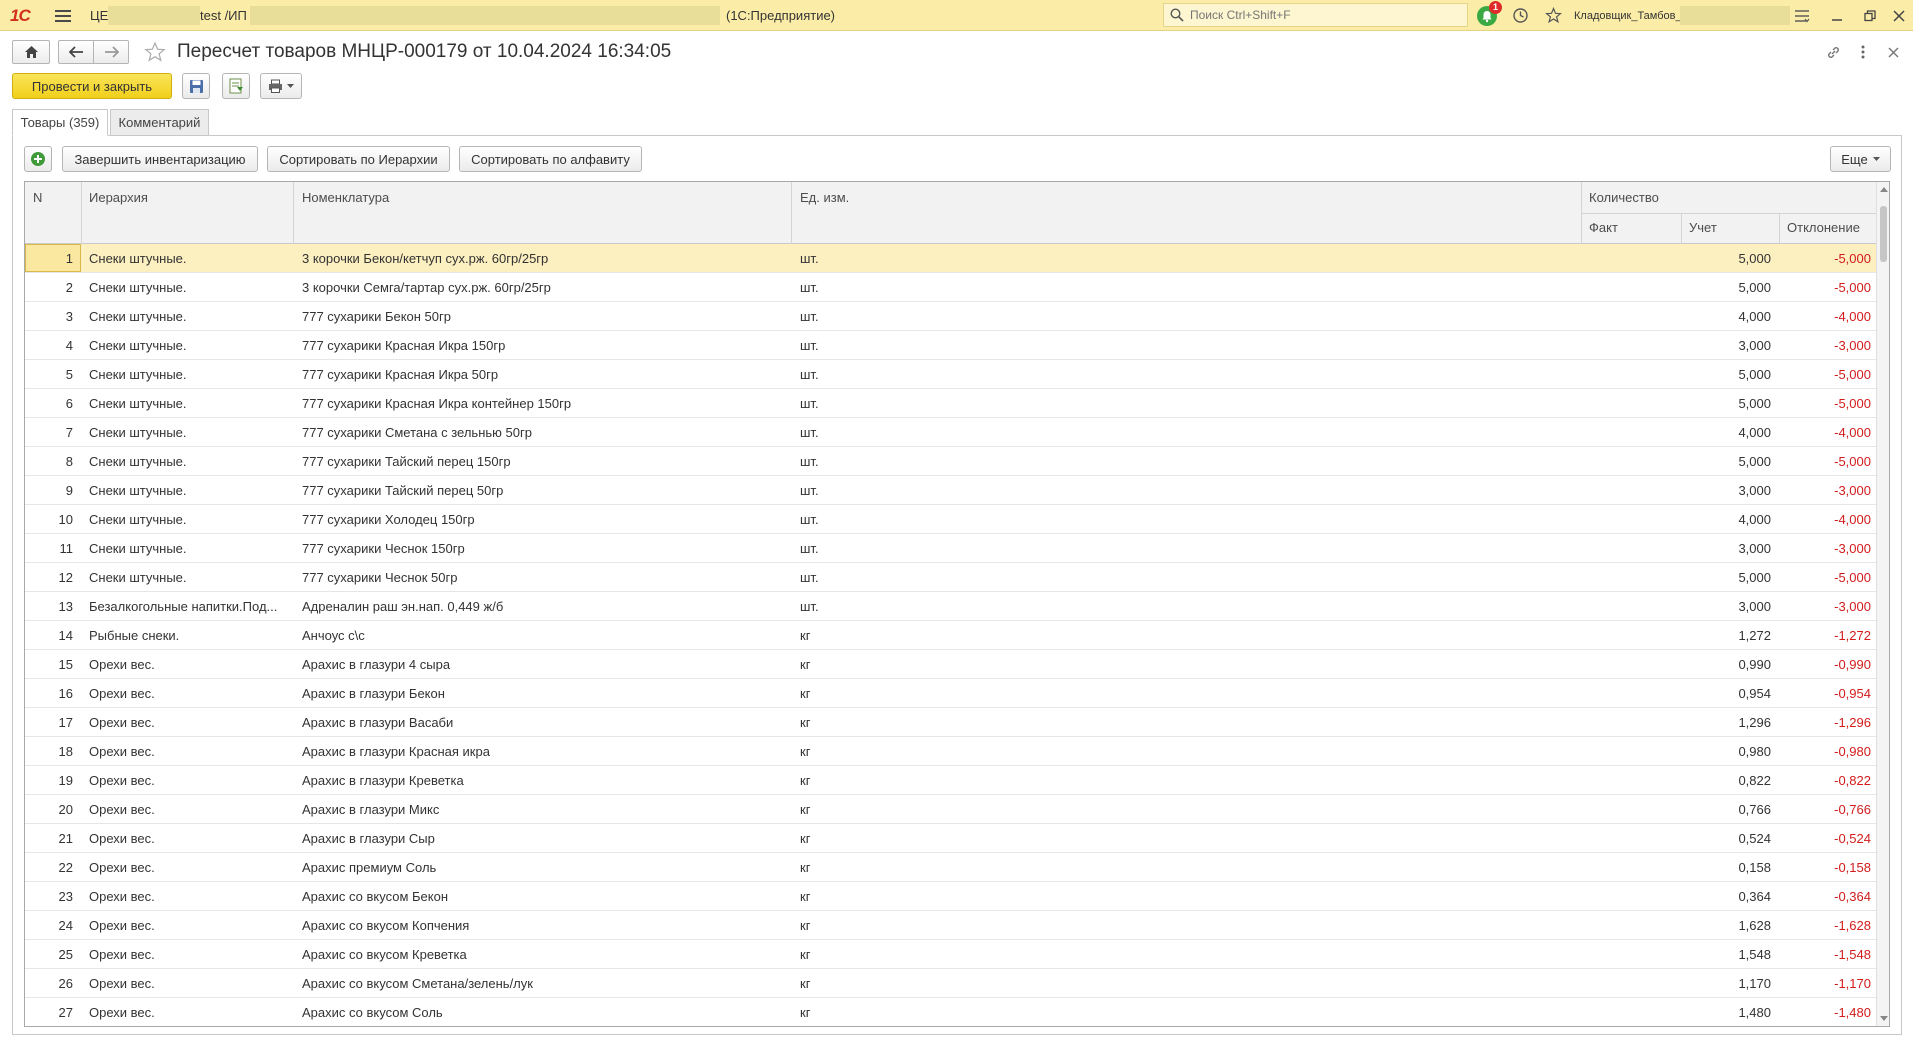  I want to click on cell-account: 0,980, so click(1728, 751).